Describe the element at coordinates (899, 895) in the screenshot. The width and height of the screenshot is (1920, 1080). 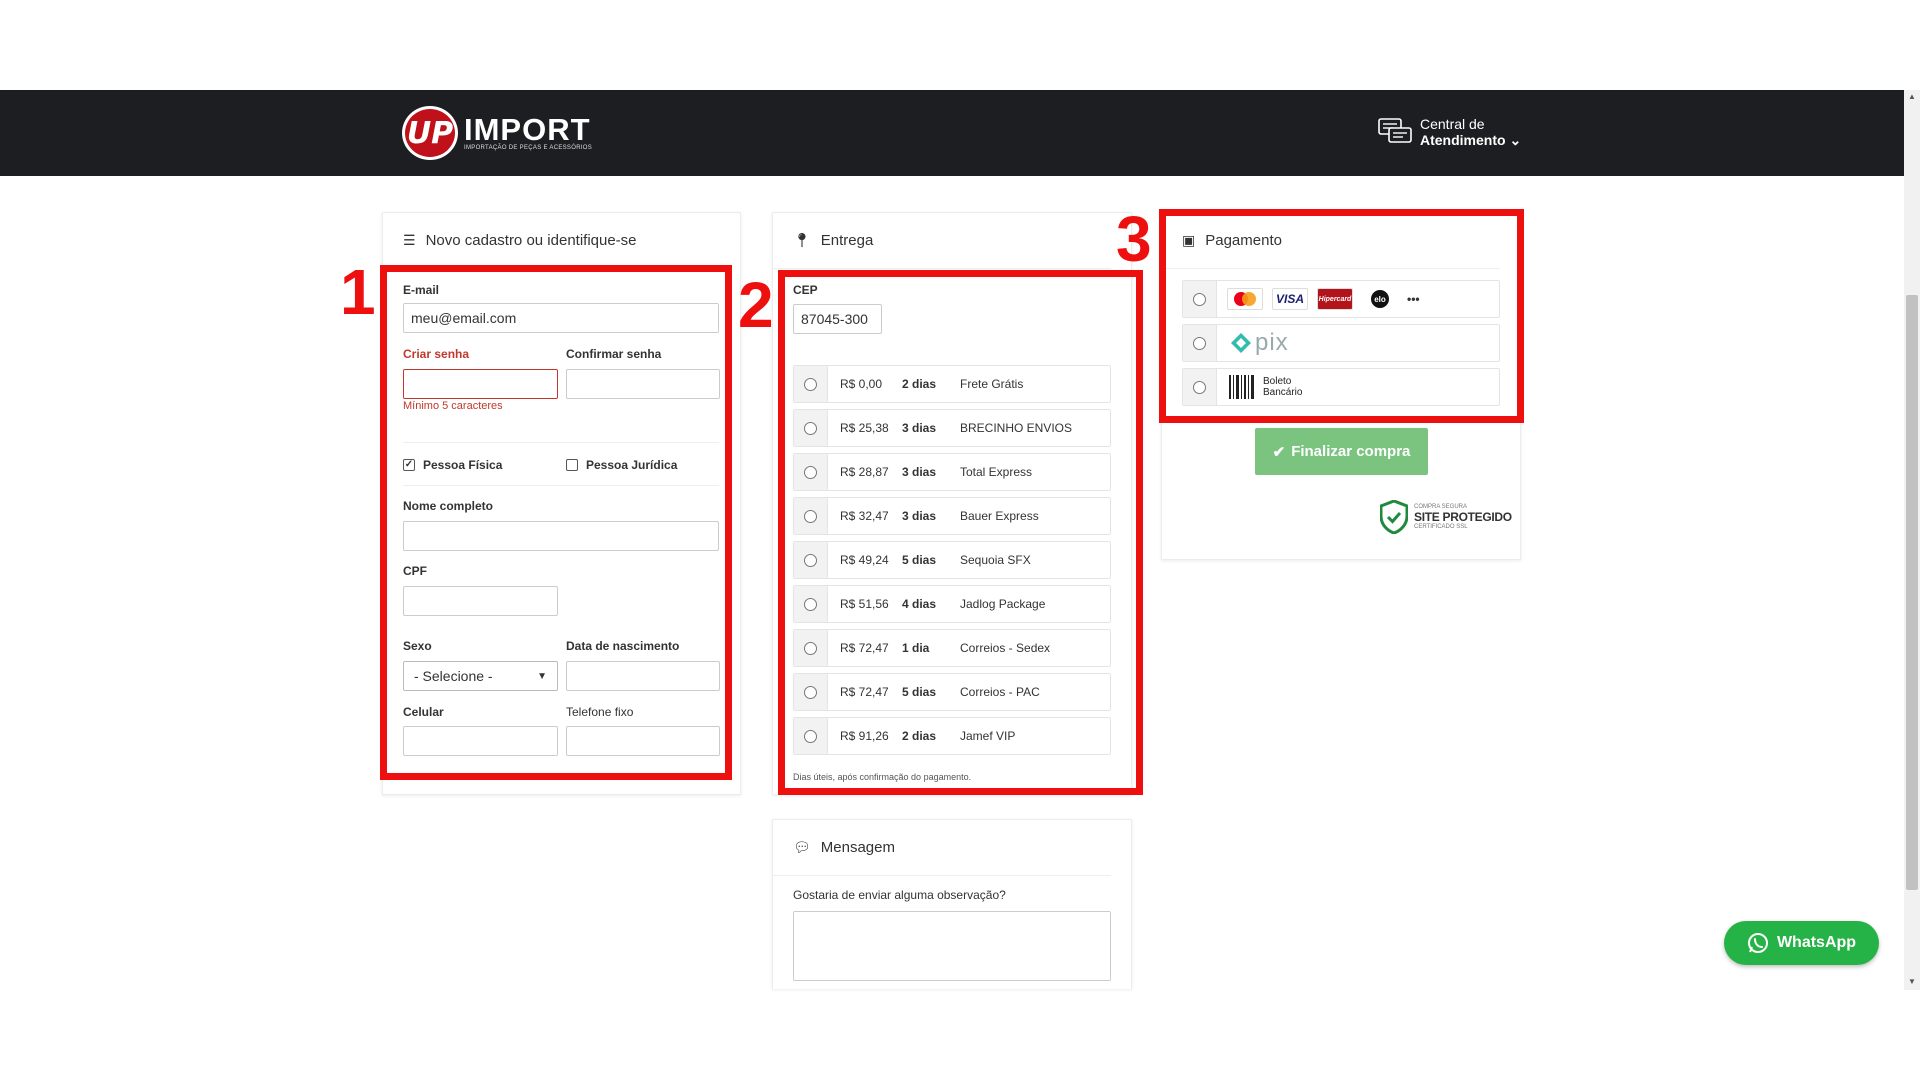
I see `mensagem-label: Gostaria de enviar alguma observação?` at that location.